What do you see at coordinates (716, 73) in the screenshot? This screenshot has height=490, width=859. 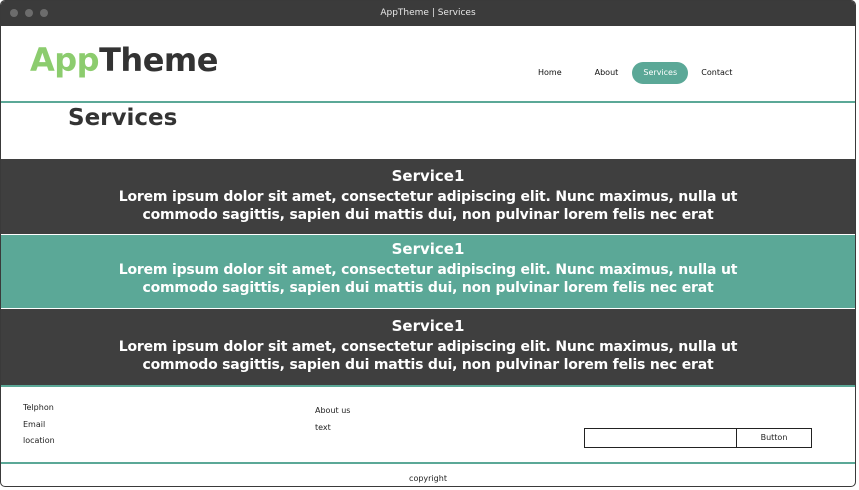 I see `nav-contact: Contact` at bounding box center [716, 73].